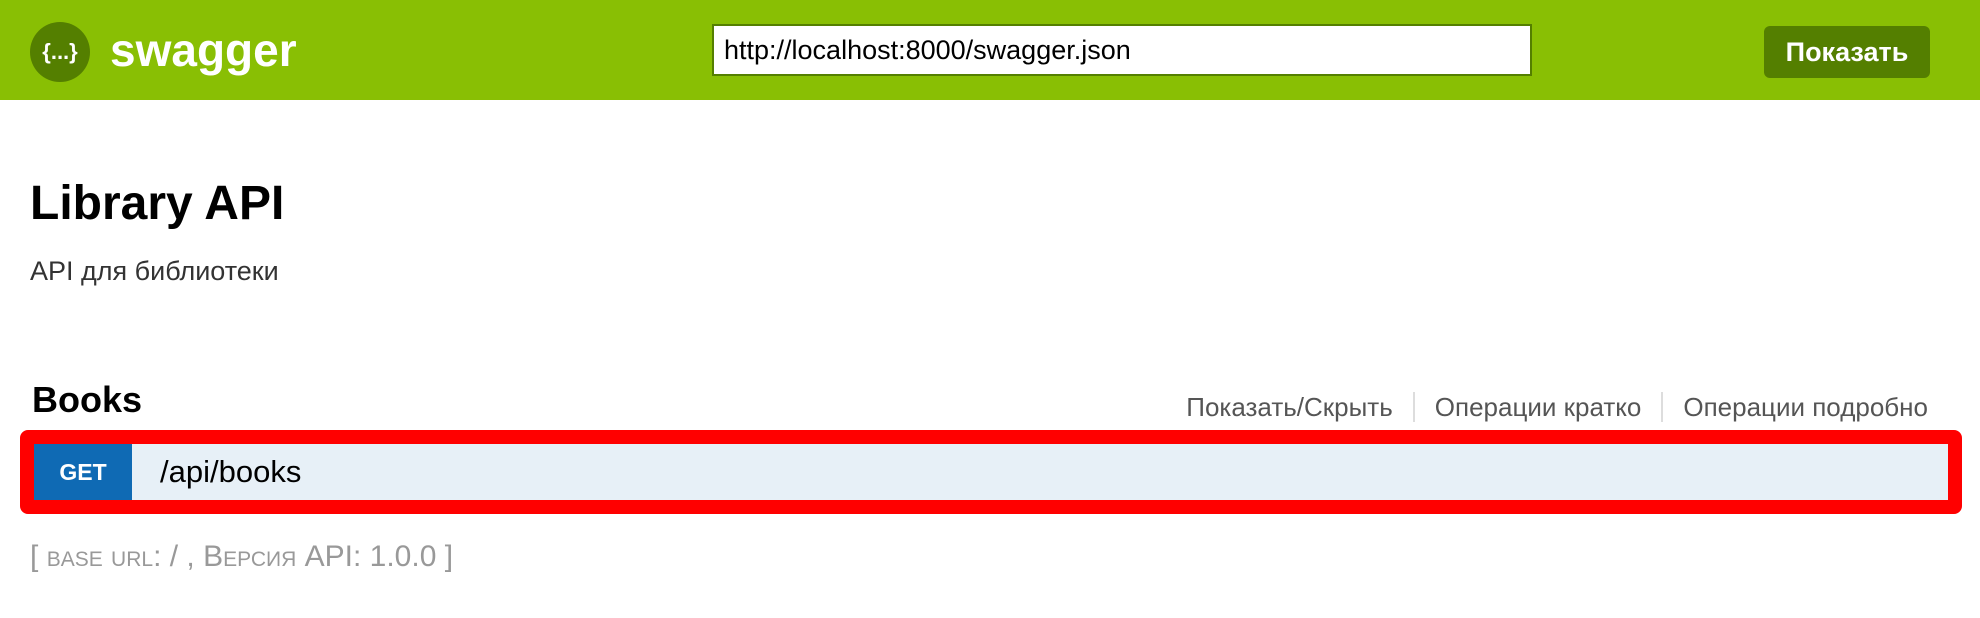 Image resolution: width=1980 pixels, height=618 pixels. What do you see at coordinates (100, 556) in the screenshot?
I see `base-url-label: base url` at bounding box center [100, 556].